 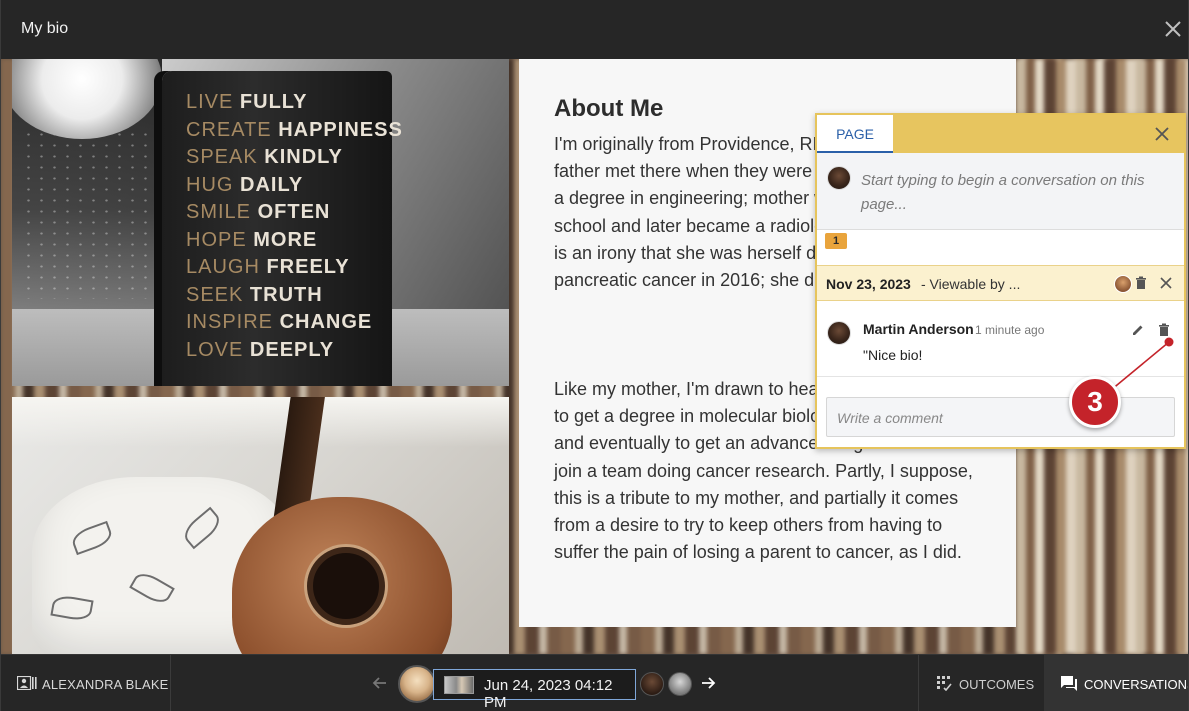 What do you see at coordinates (222, 212) in the screenshot?
I see `quote-word: SMILE` at bounding box center [222, 212].